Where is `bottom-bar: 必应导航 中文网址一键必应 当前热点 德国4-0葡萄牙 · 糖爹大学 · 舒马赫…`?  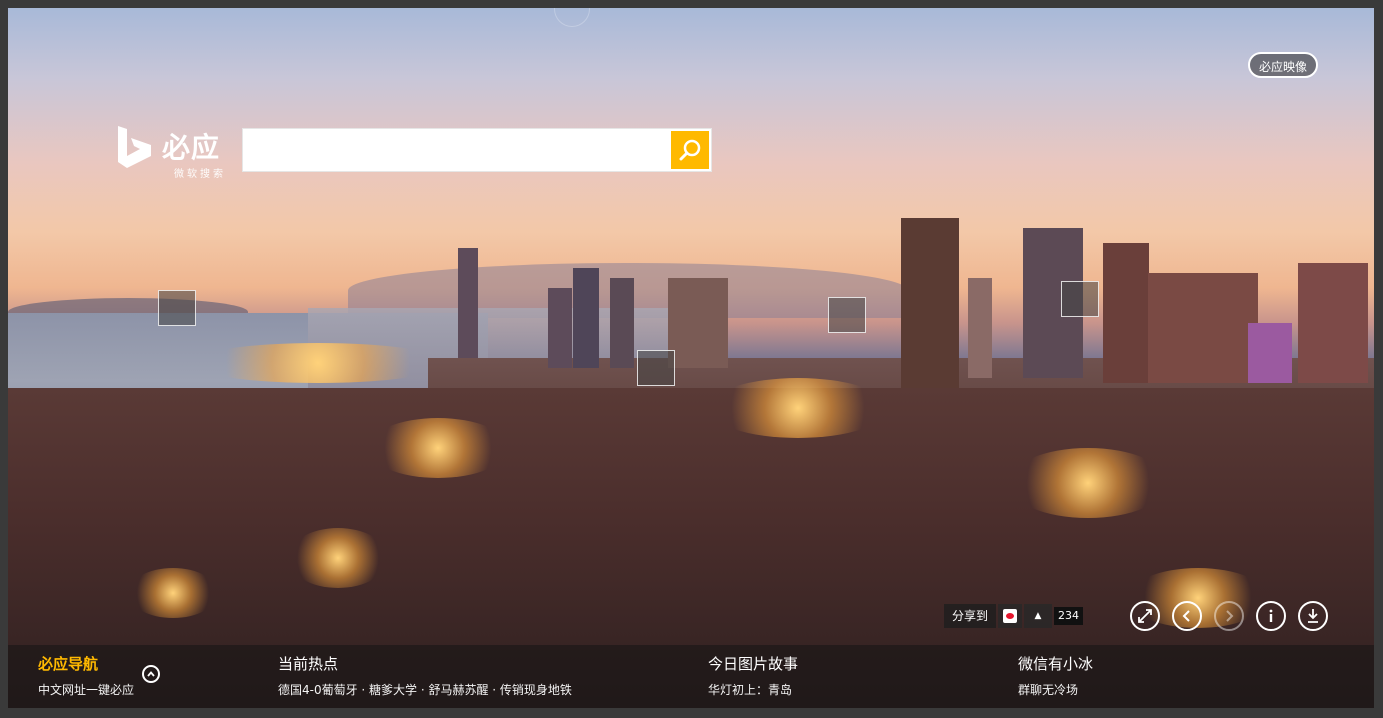
bottom-bar: 必应导航 中文网址一键必应 当前热点 德国4-0葡萄牙 · 糖爹大学 · 舒马赫… is located at coordinates (691, 676).